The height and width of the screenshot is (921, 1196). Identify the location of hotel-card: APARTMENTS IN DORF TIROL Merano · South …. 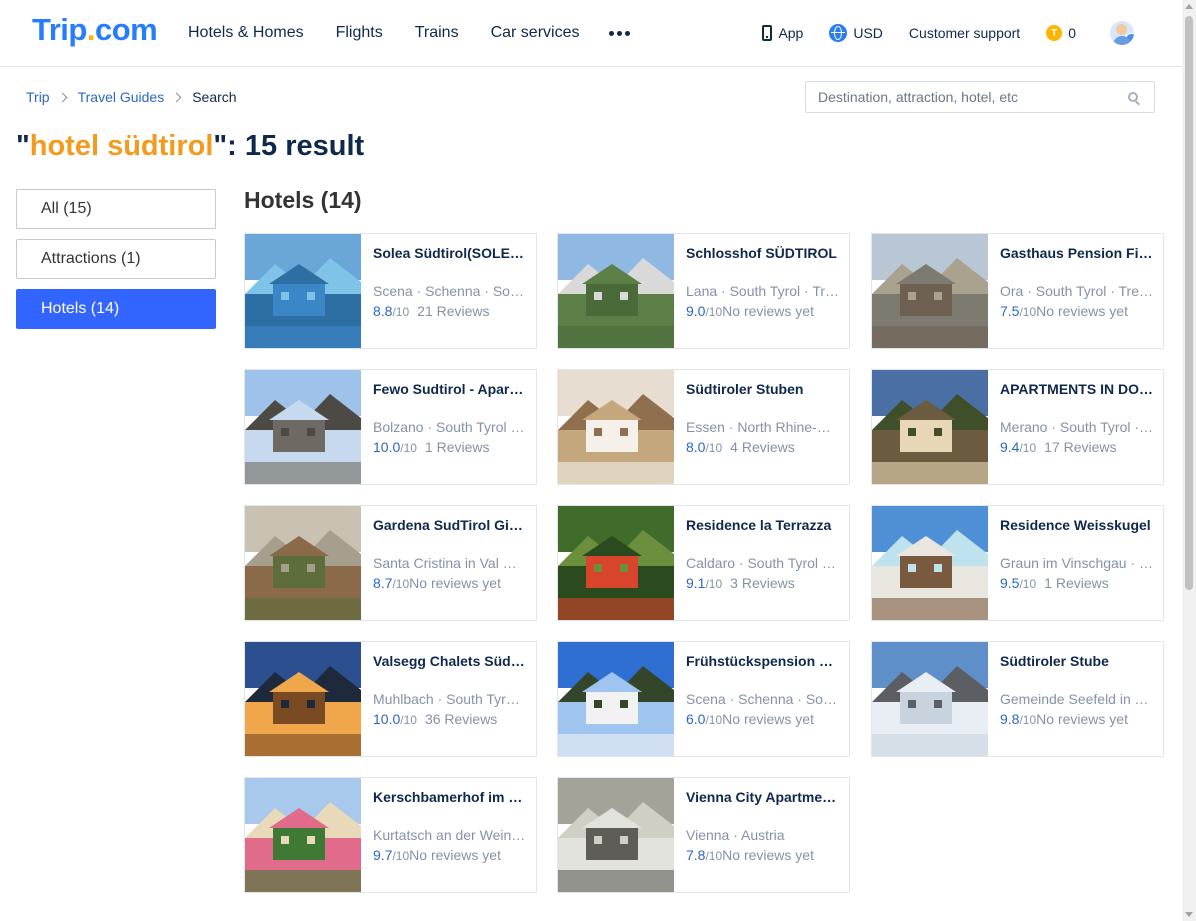
(1017, 427).